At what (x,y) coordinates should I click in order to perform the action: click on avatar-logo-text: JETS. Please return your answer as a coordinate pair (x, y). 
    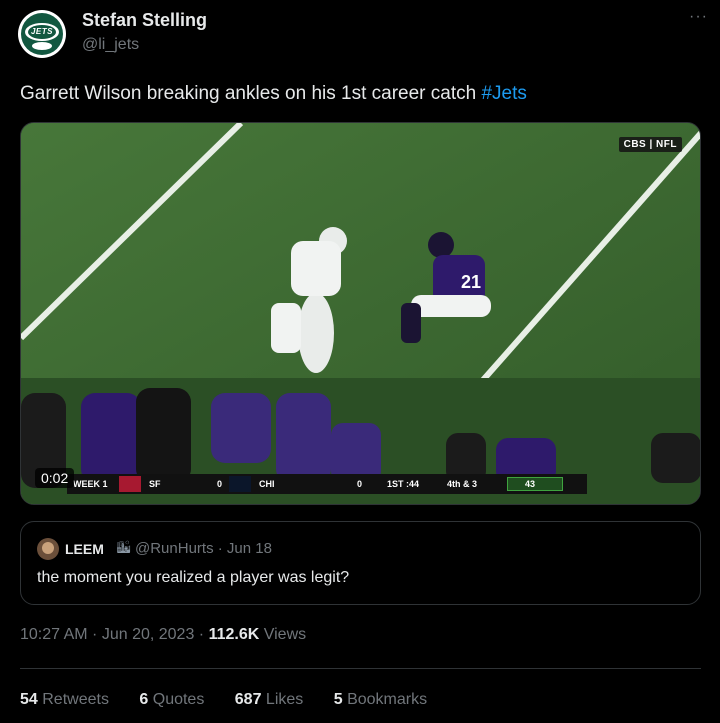
    Looking at the image, I should click on (42, 32).